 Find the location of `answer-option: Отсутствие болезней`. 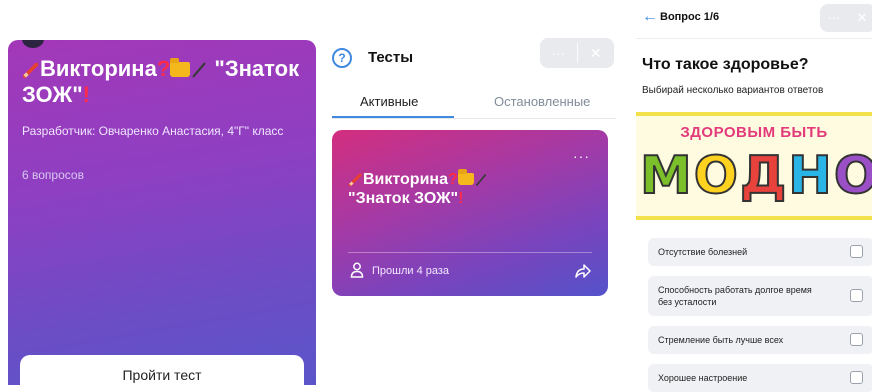

answer-option: Отсутствие болезней is located at coordinates (760, 252).